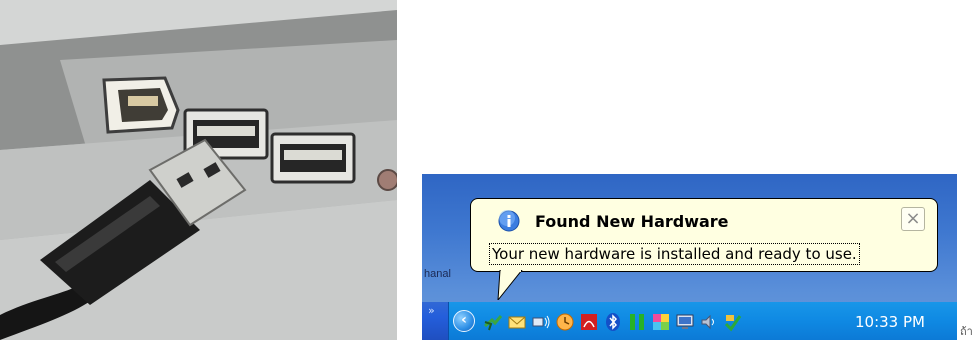  Describe the element at coordinates (510, 285) in the screenshot. I see `balloon-tail` at that location.